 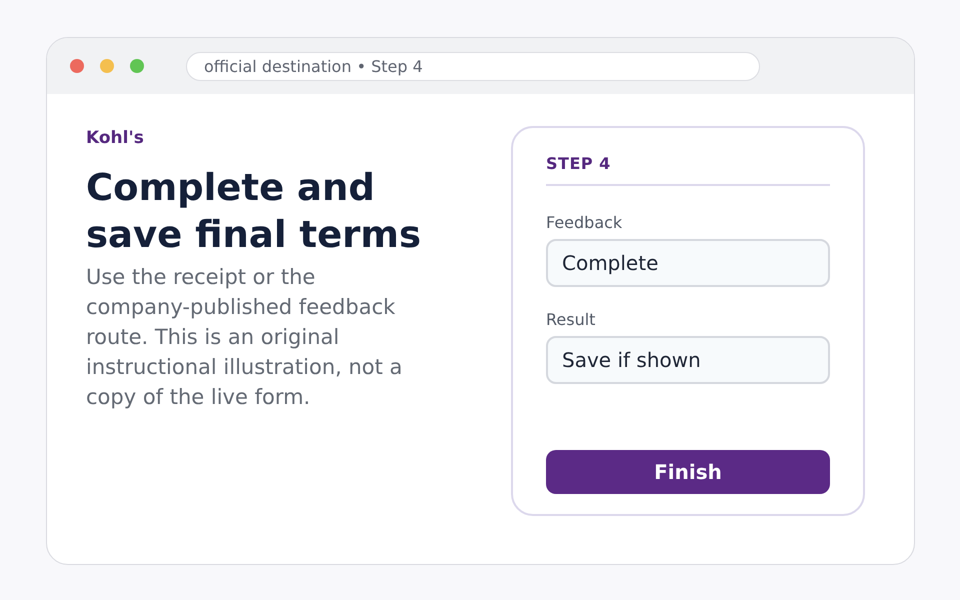 I want to click on field-label: Feedback, so click(x=585, y=222).